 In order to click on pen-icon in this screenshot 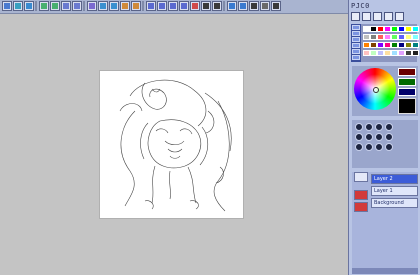, I will do `click(366, 16)`.